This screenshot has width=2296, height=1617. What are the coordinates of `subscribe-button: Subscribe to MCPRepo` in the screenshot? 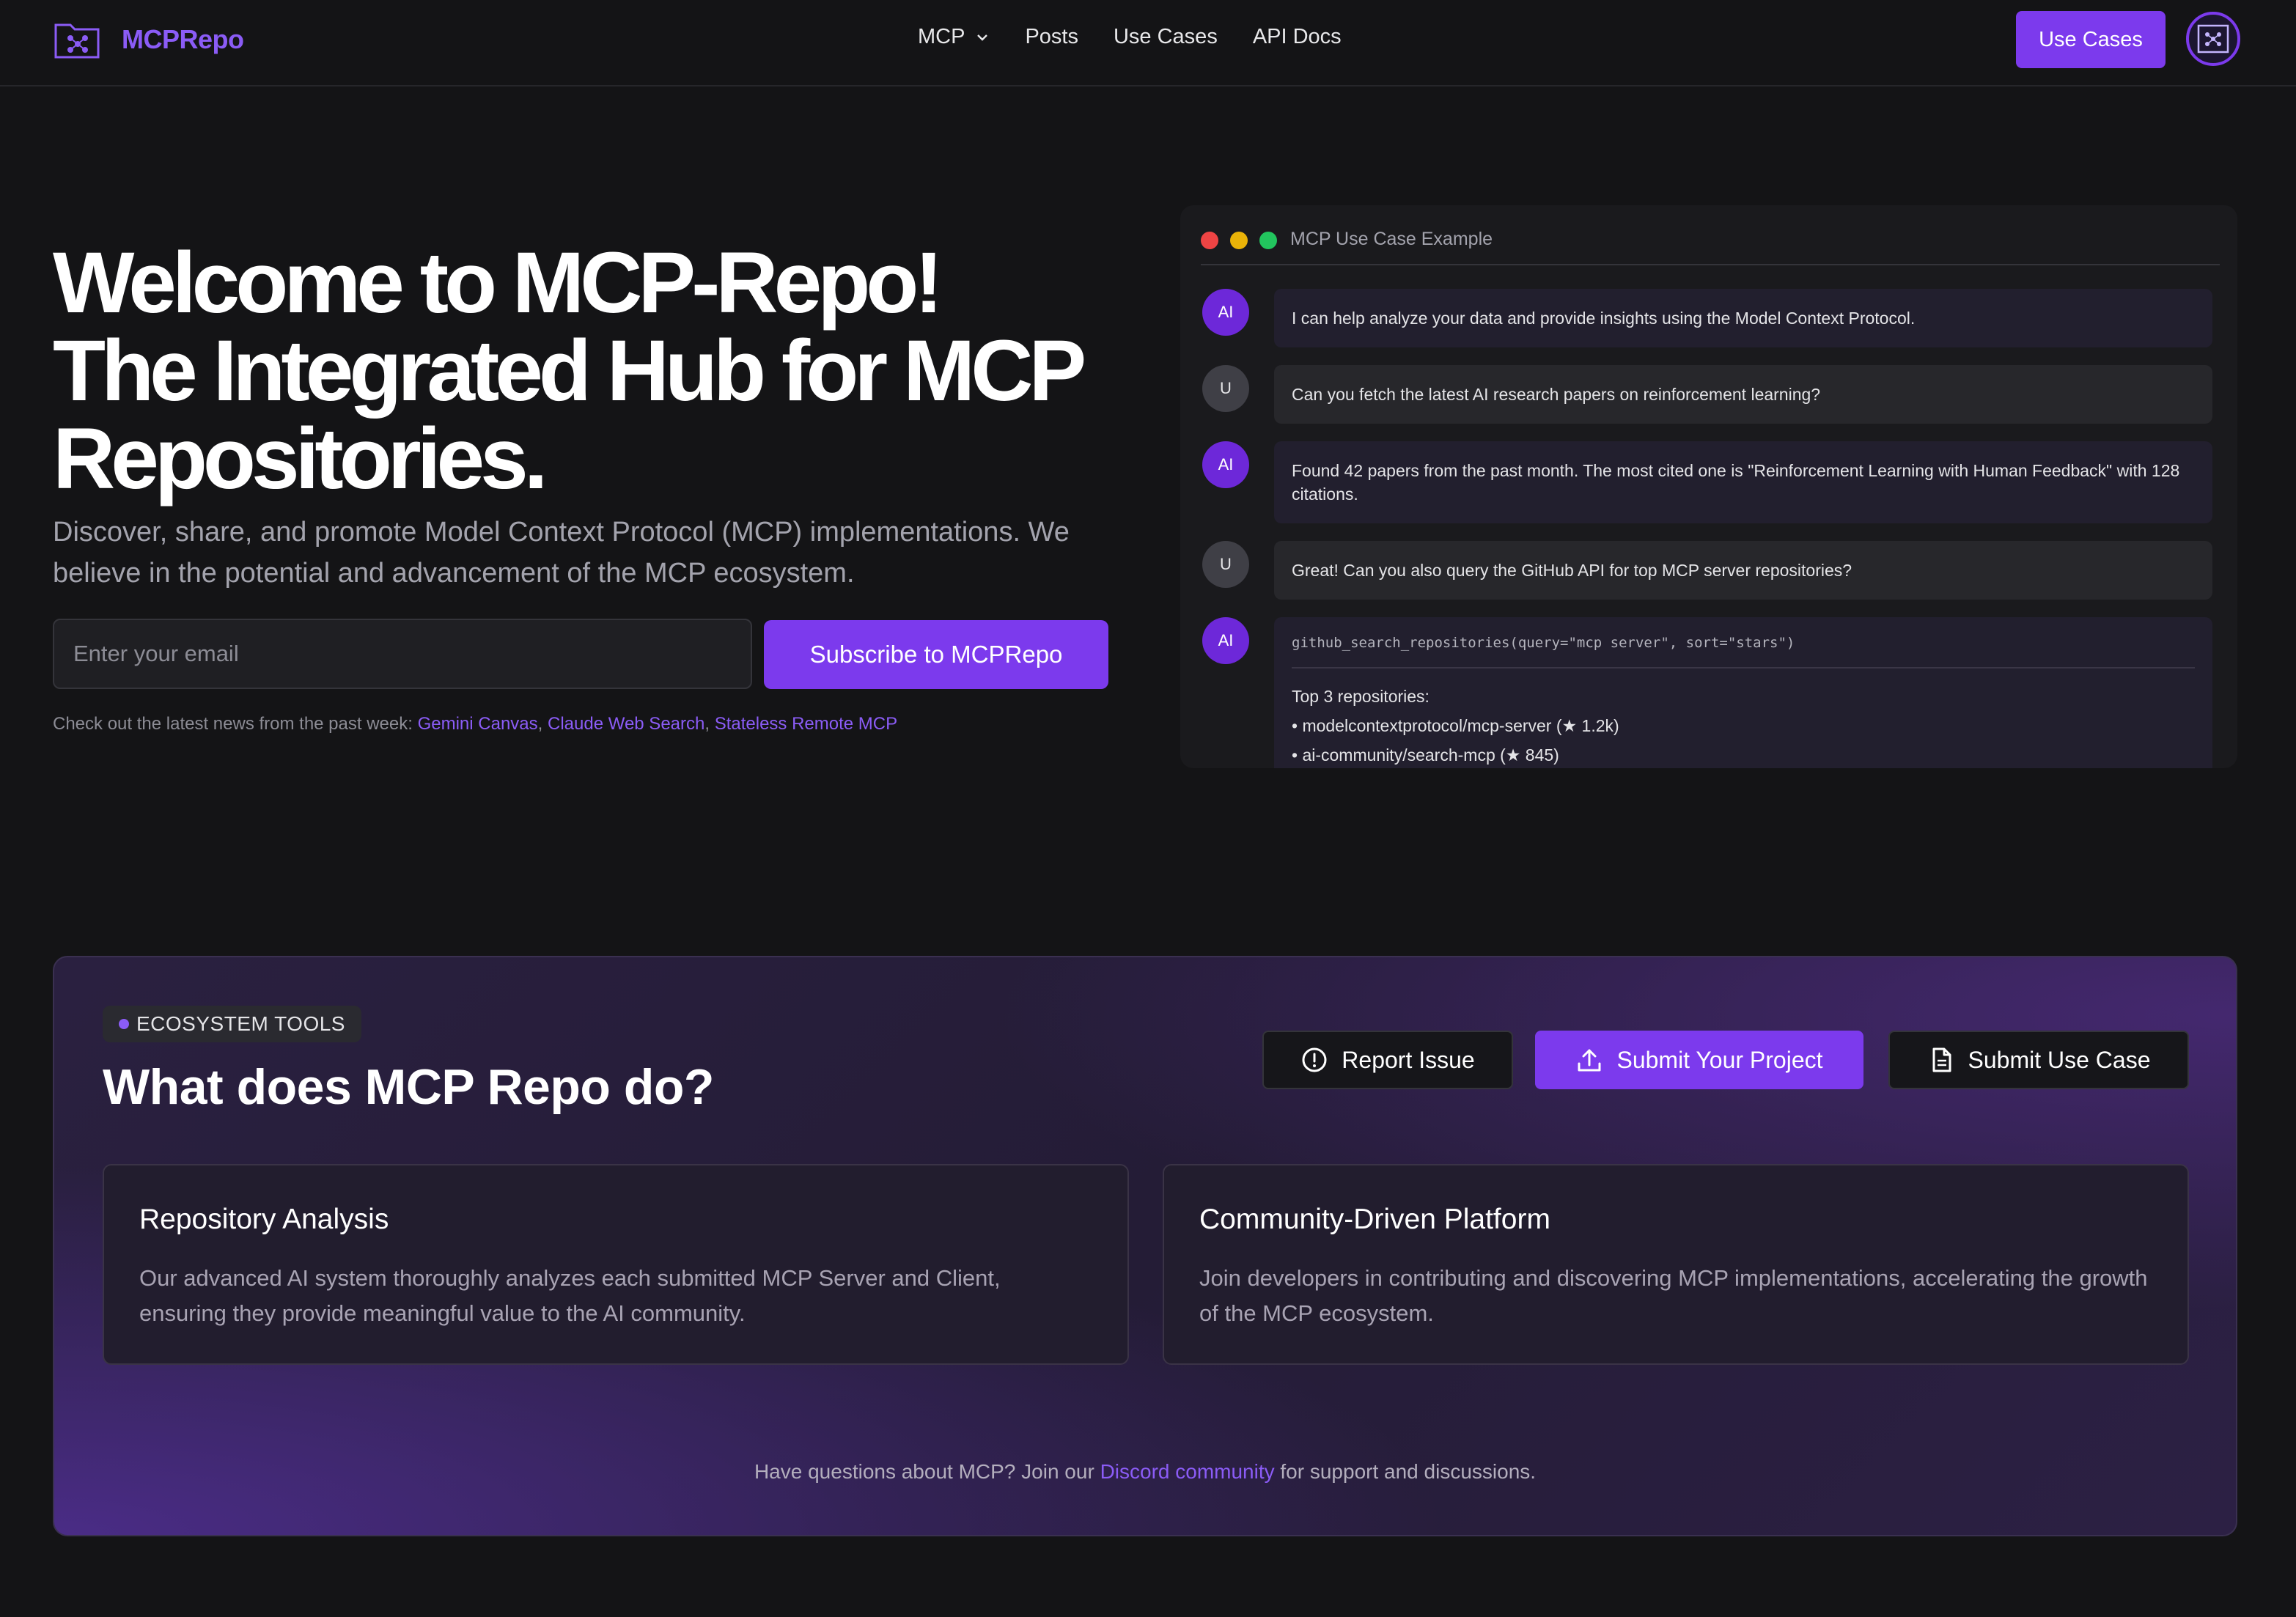 It's located at (936, 655).